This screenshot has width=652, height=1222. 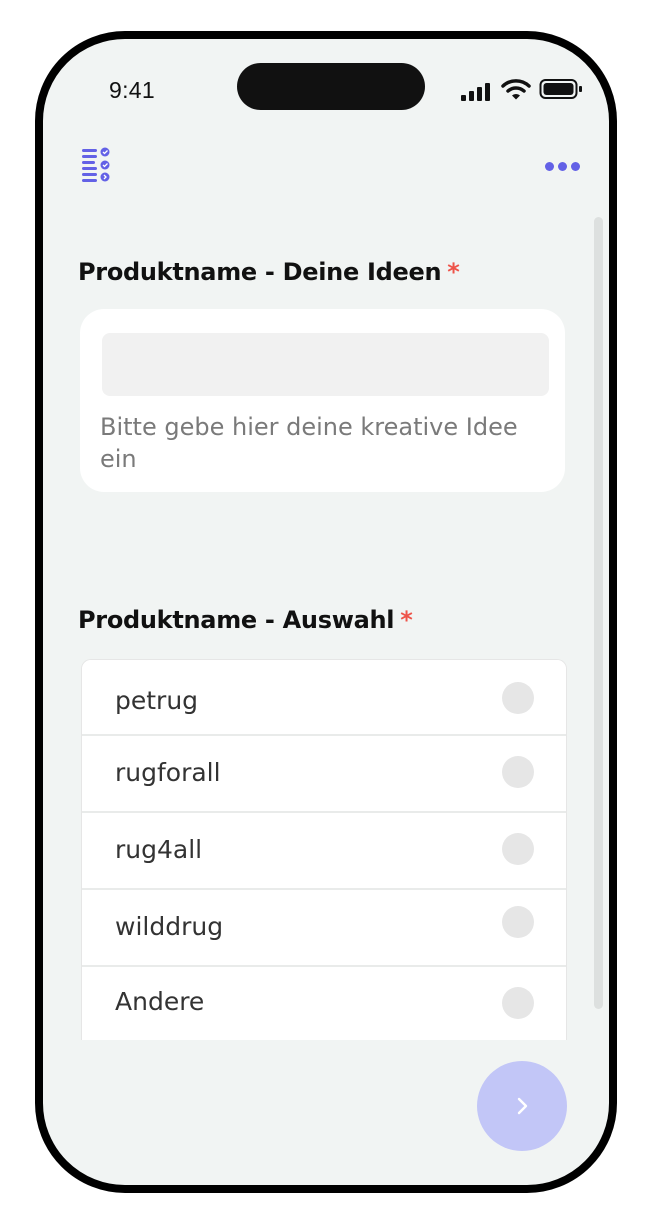 I want to click on option-rugforall: rugforall, so click(x=324, y=774).